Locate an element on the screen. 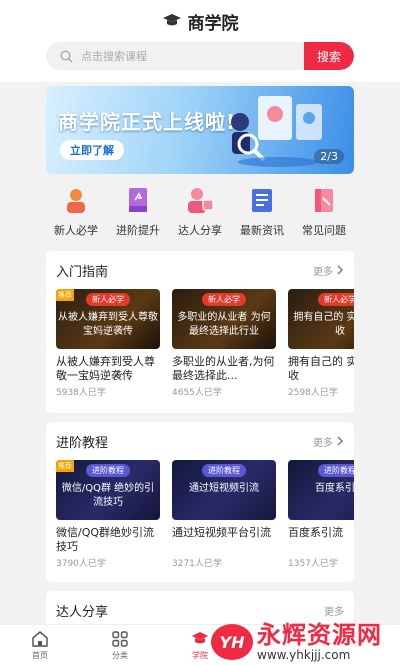 The width and height of the screenshot is (400, 666). faq-icon is located at coordinates (324, 200).